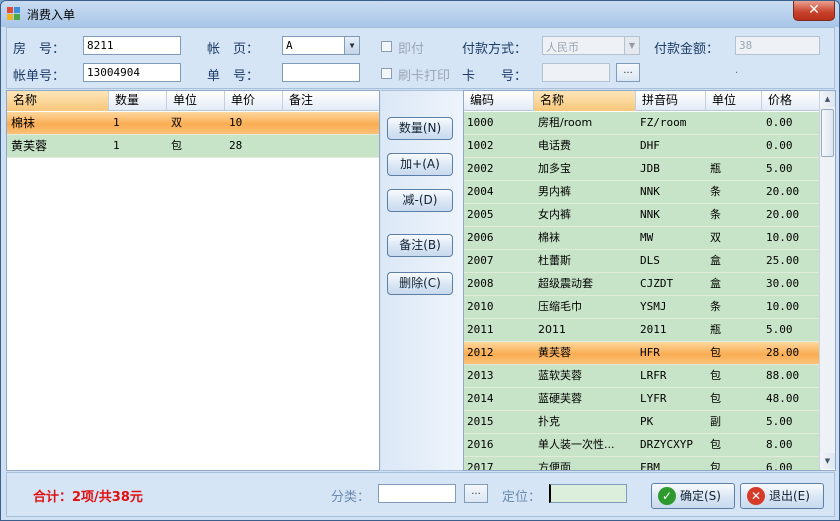 The image size is (840, 521). I want to click on cell-pinyin: NNK, so click(650, 191).